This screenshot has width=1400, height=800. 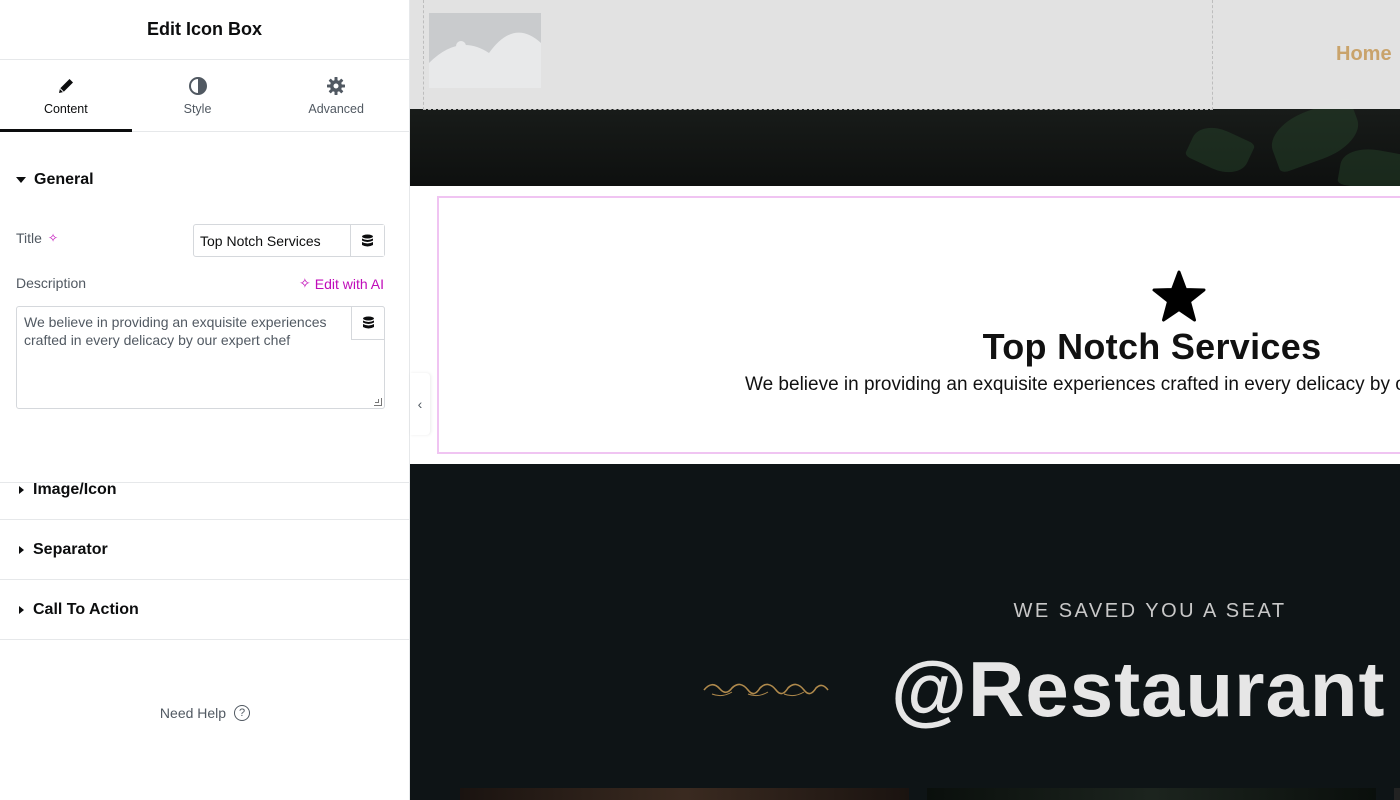 I want to click on need-help-label: Need Help, so click(x=193, y=713).